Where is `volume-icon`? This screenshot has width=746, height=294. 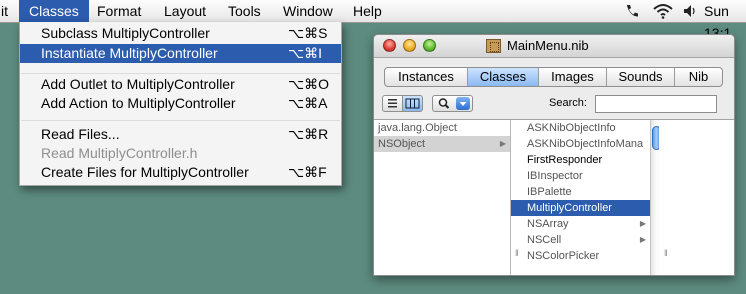 volume-icon is located at coordinates (690, 11).